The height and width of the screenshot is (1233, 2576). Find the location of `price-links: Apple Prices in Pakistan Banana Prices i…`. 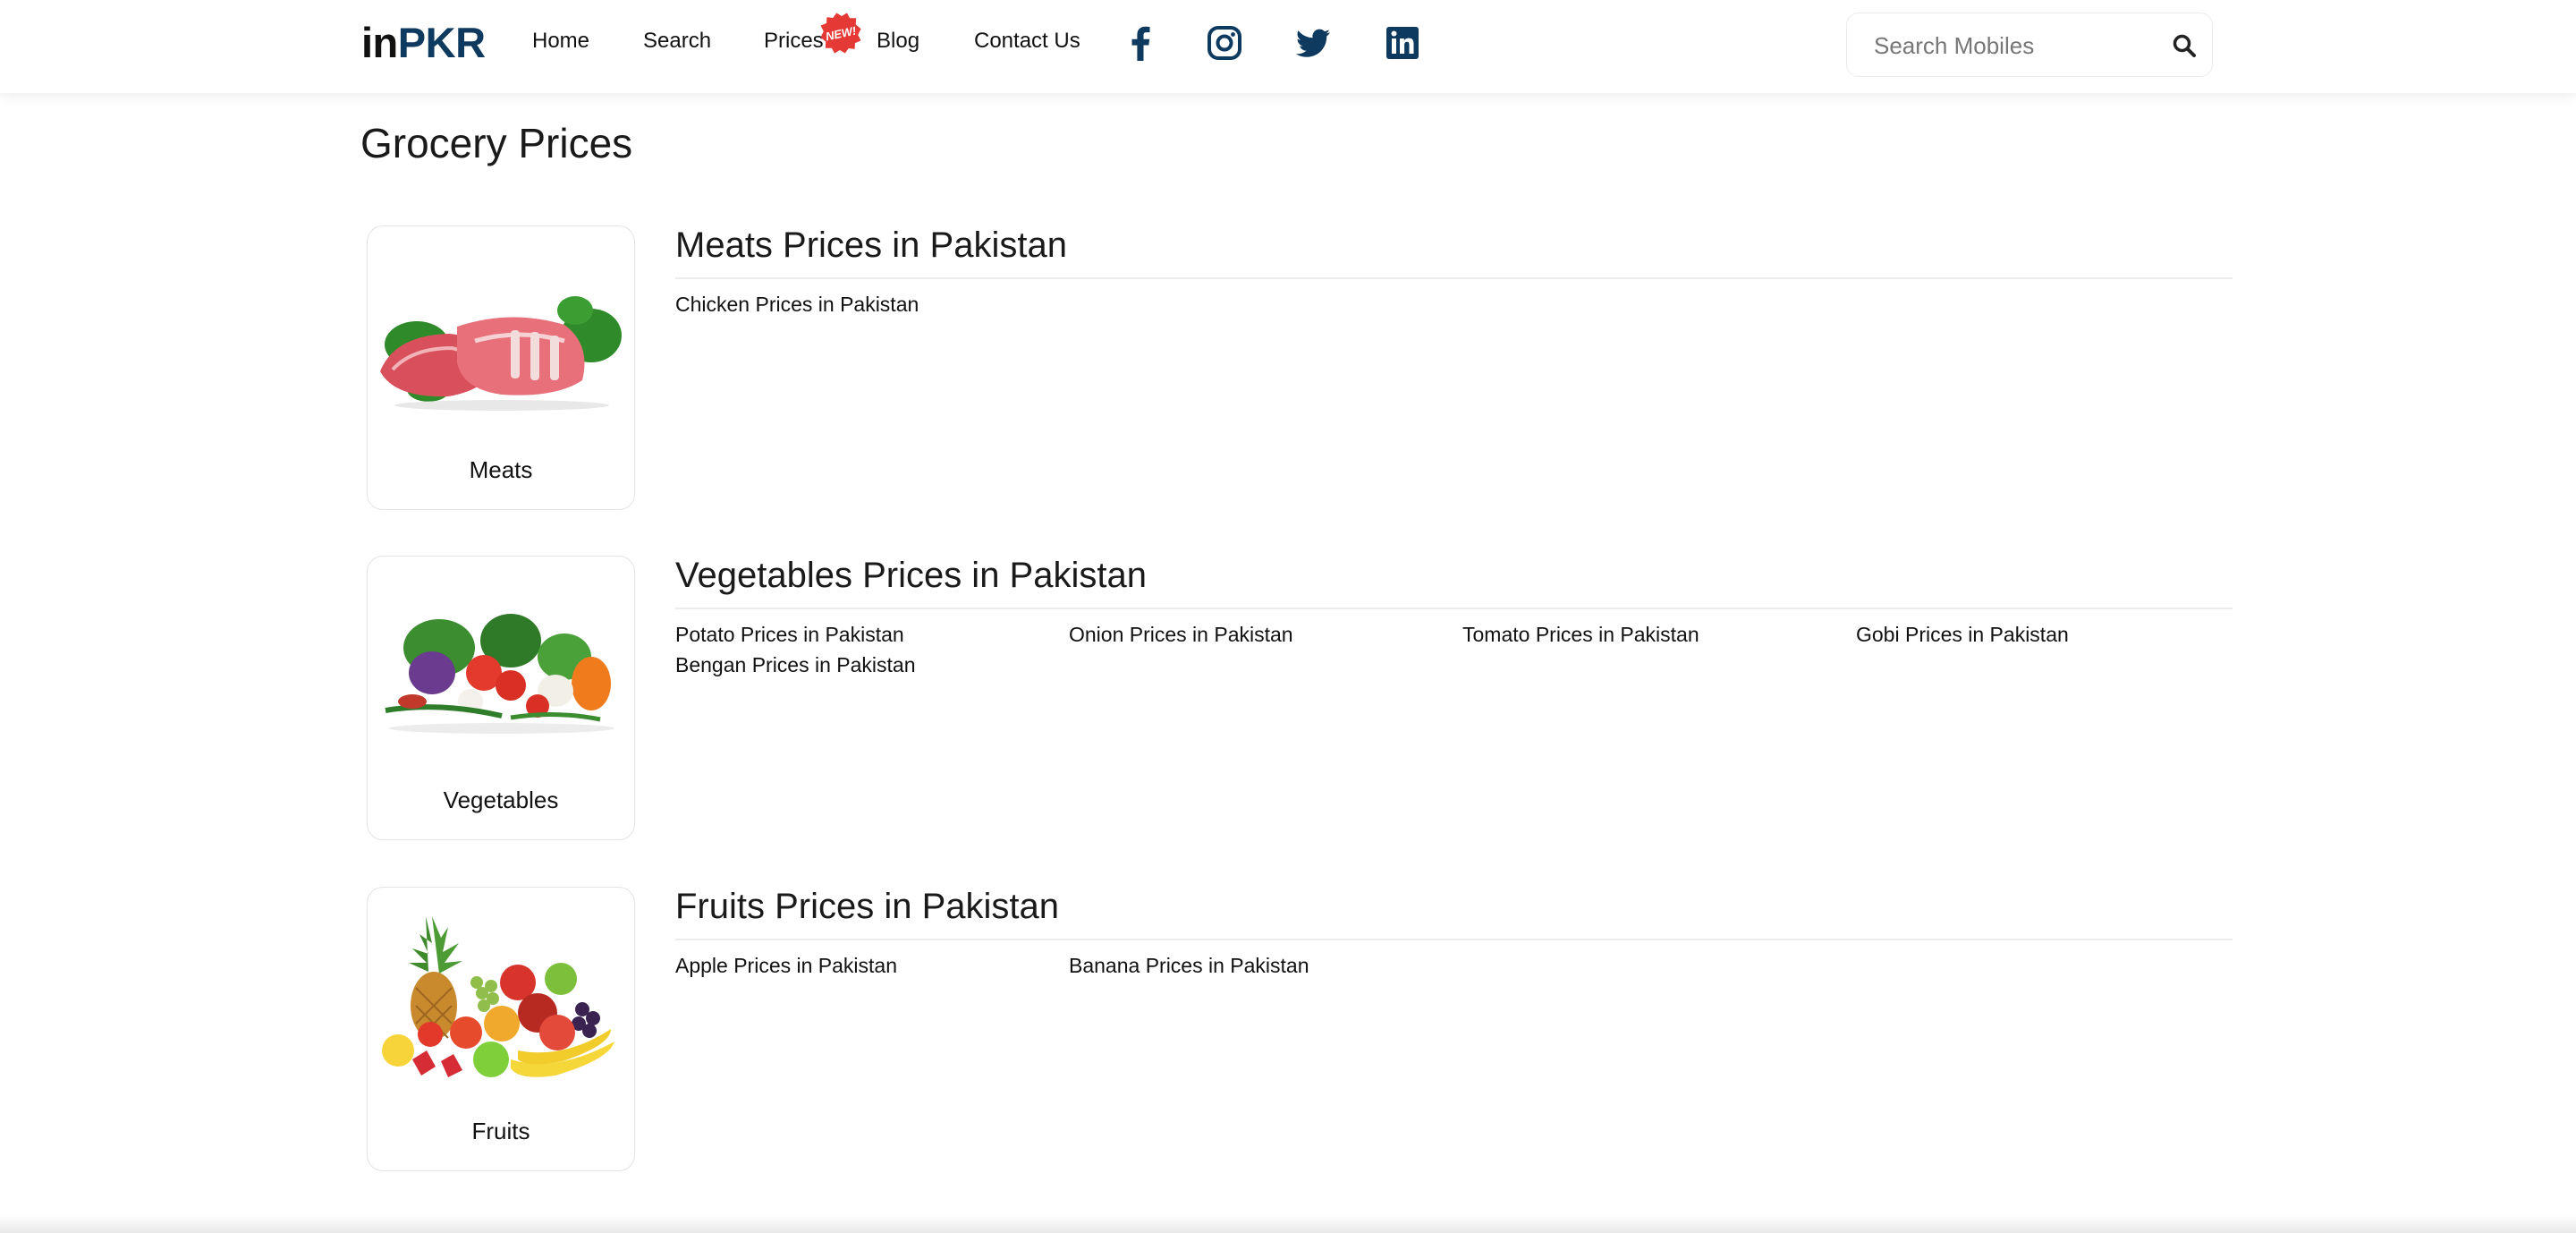

price-links: Apple Prices in Pakistan Banana Prices i… is located at coordinates (1462, 965).